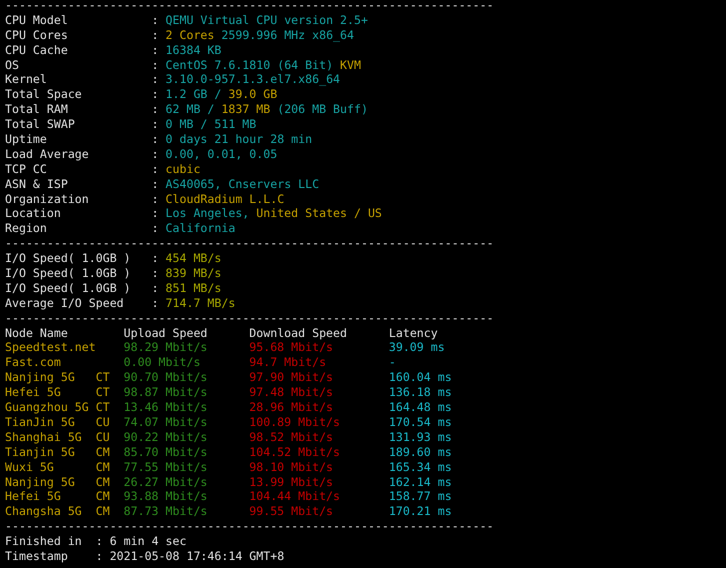 The height and width of the screenshot is (568, 726). I want to click on upload-speed: 98.87 Mbit/s, so click(166, 392).